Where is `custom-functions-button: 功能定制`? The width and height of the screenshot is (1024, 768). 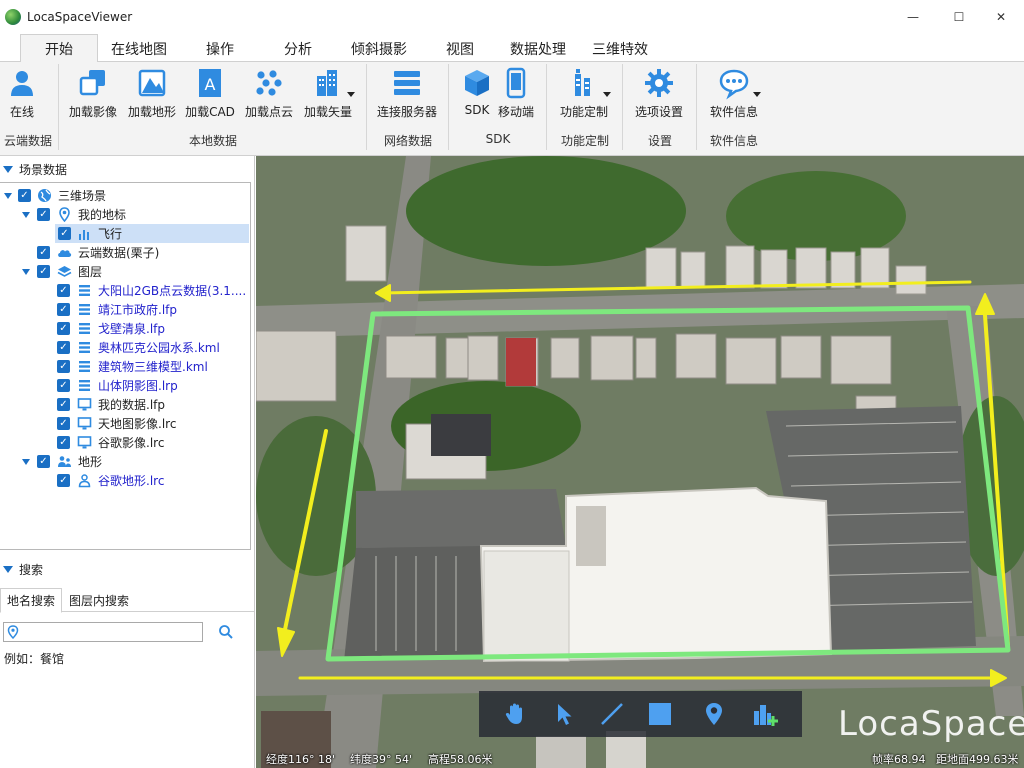 custom-functions-button: 功能定制 is located at coordinates (584, 94).